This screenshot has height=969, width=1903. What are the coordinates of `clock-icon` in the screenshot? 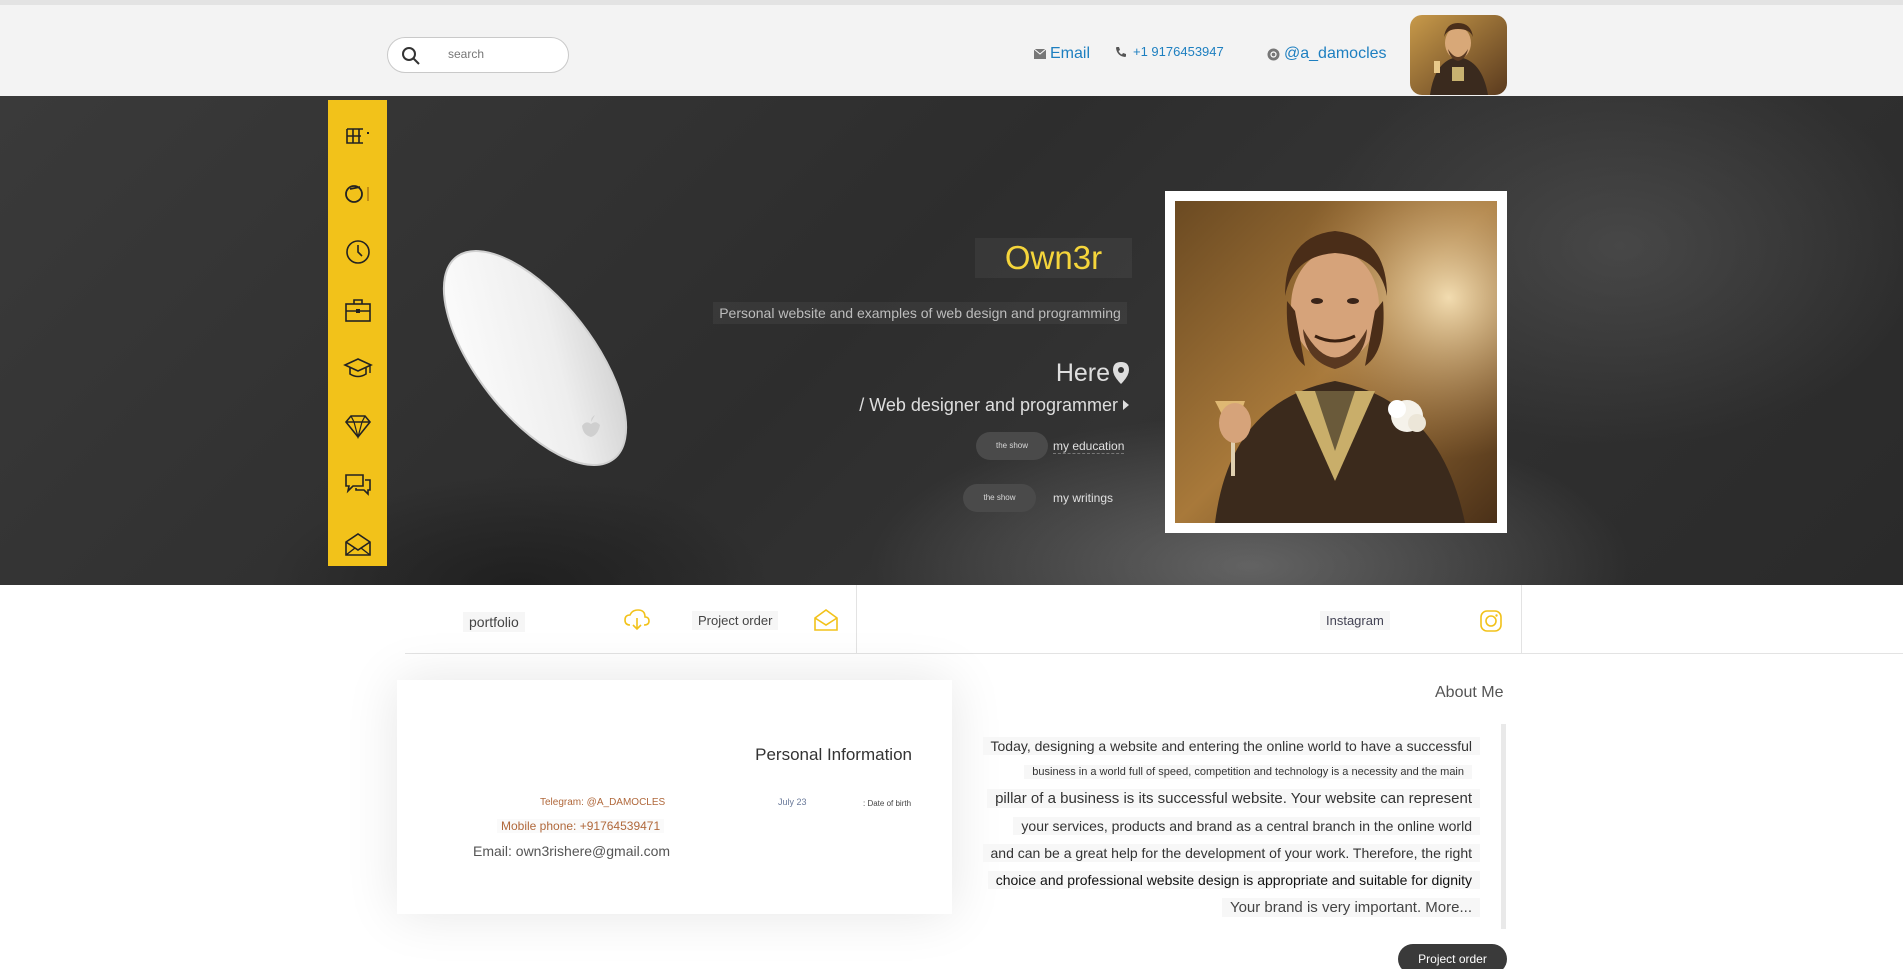 It's located at (358, 252).